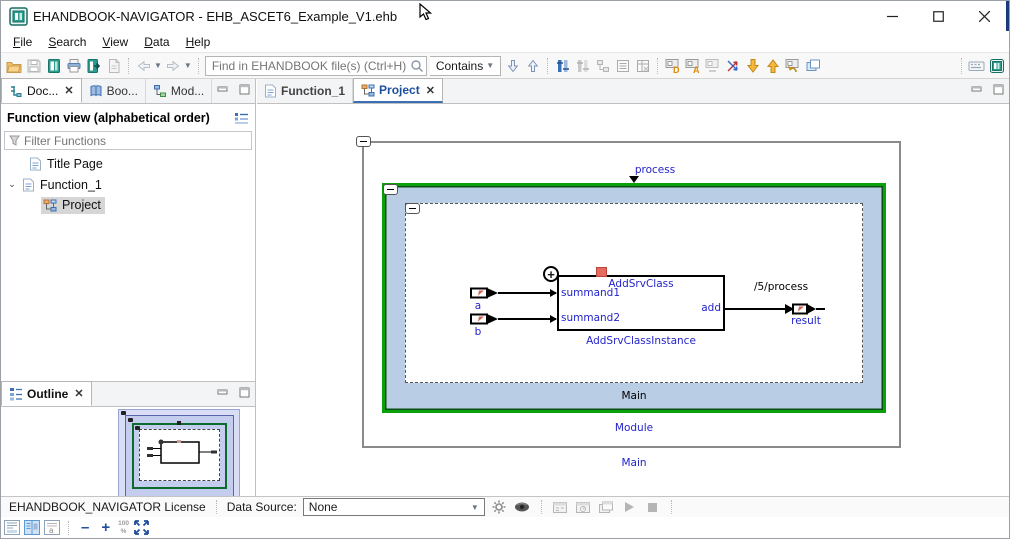  What do you see at coordinates (53, 65) in the screenshot?
I see `open-ehb-button` at bounding box center [53, 65].